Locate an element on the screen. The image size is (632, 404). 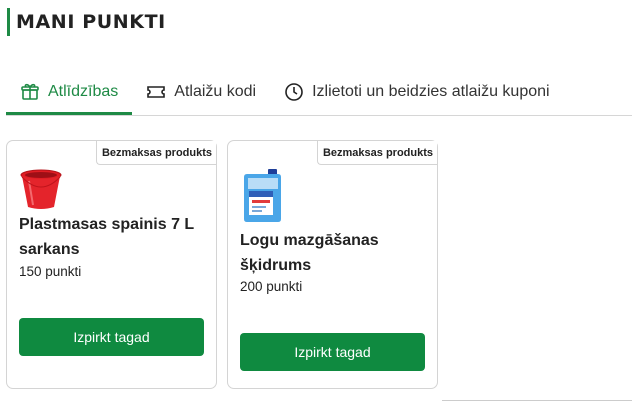
tab-discount-codes: Atlaižu kodi is located at coordinates (201, 92).